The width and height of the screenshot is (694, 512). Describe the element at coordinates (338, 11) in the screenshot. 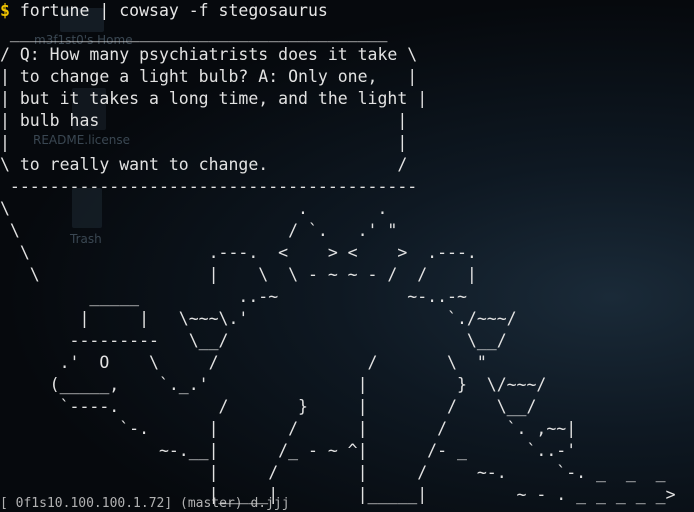

I see `command-line: $ fortune | cowsay -f stegosaurus` at that location.